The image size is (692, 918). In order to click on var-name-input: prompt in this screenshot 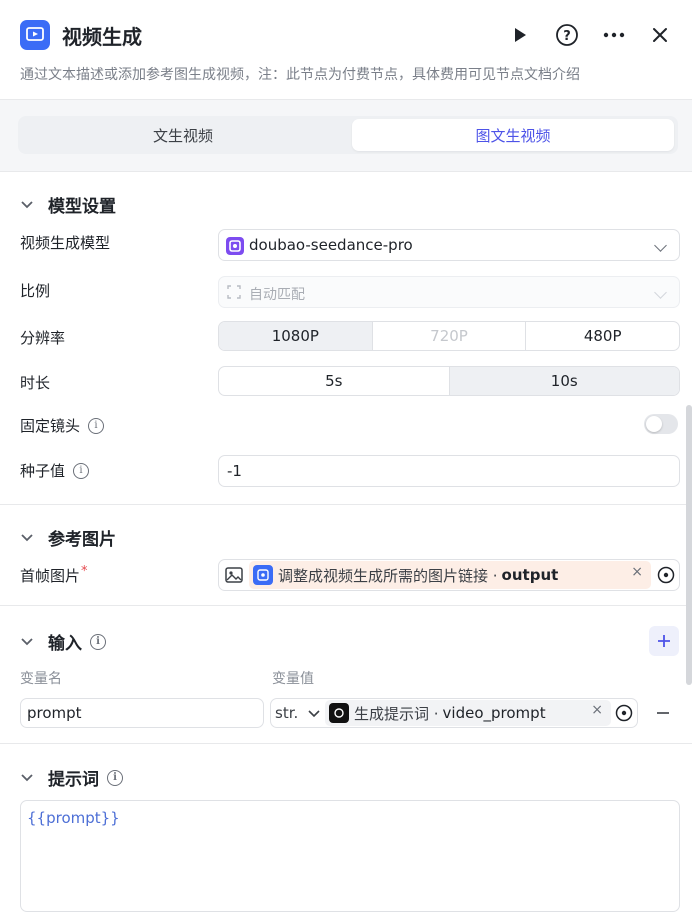, I will do `click(142, 713)`.